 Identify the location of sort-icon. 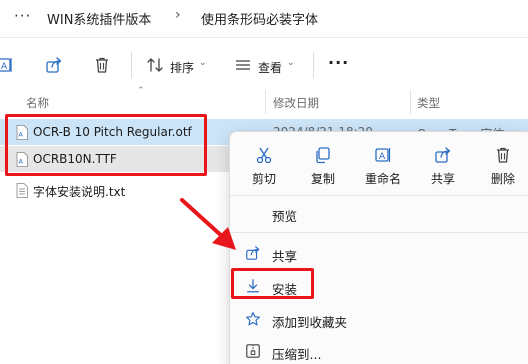
(155, 65).